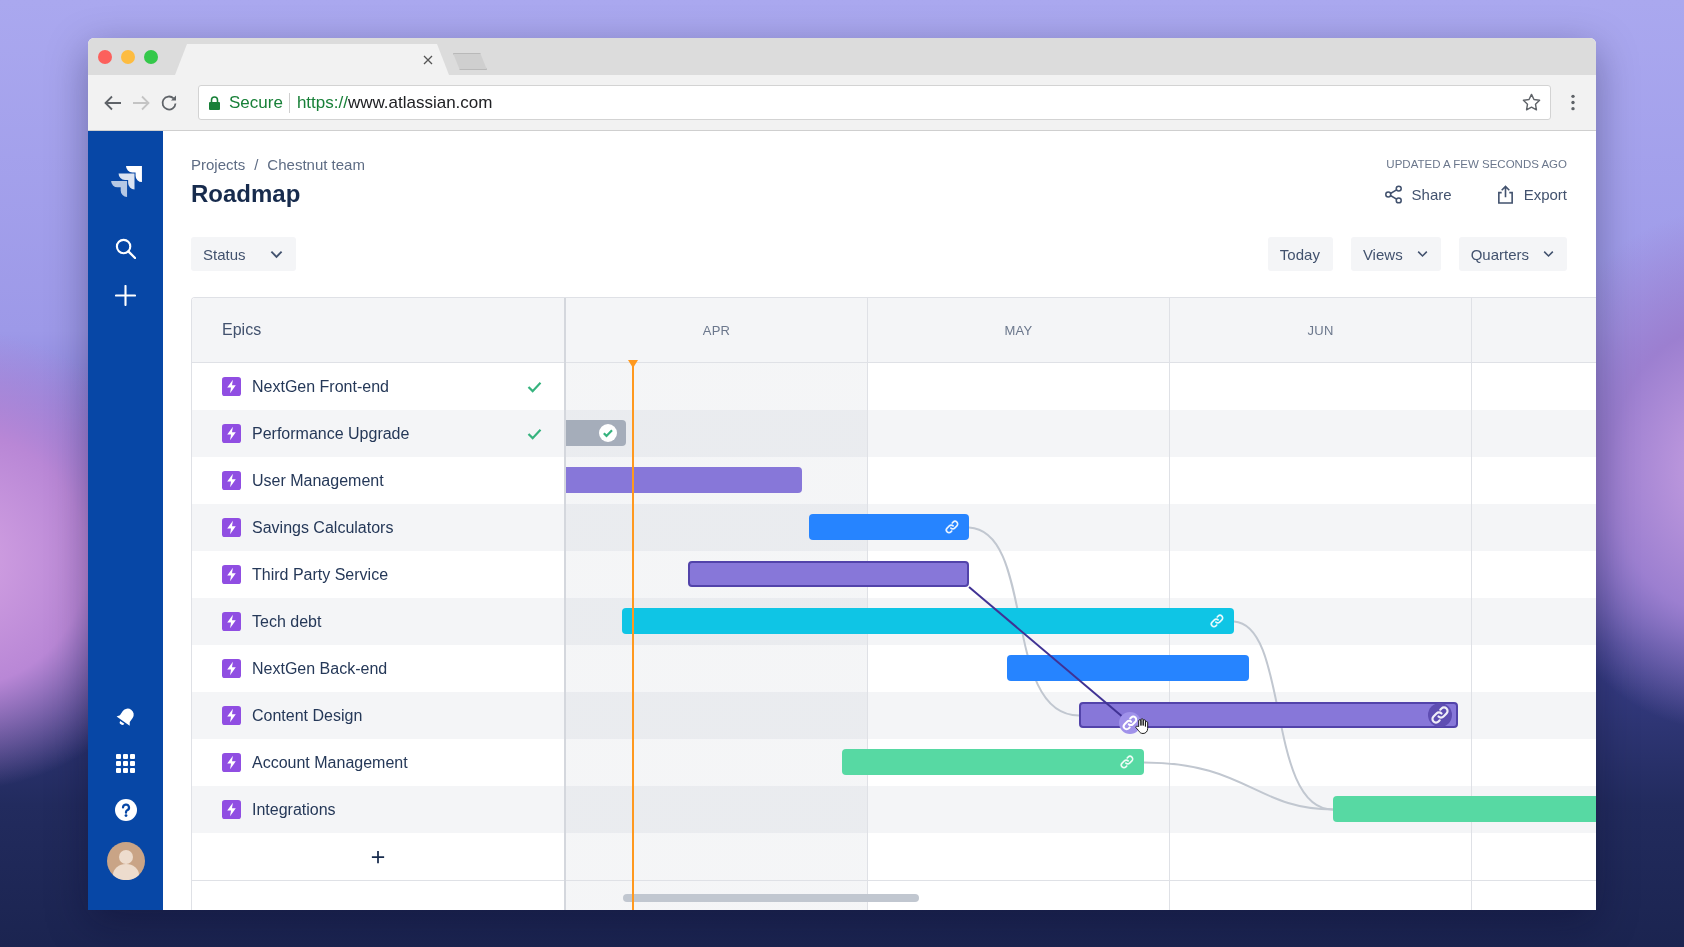  What do you see at coordinates (323, 527) in the screenshot?
I see `epic-name: Savings Calculators` at bounding box center [323, 527].